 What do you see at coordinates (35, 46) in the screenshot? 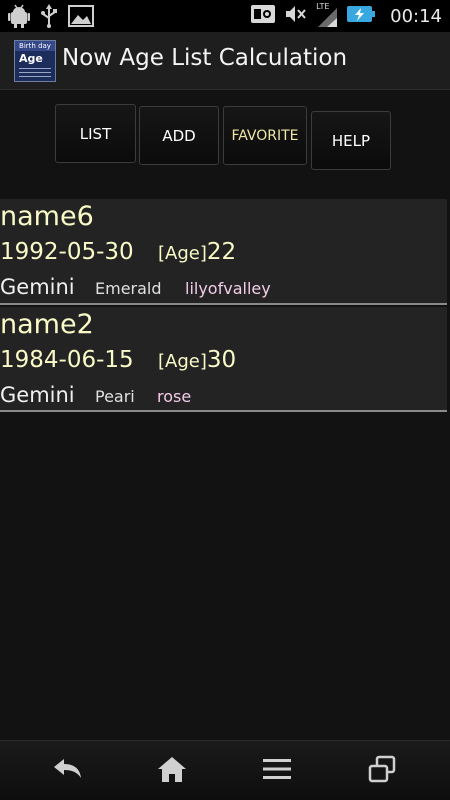
I see `app-icon-header: Birth day` at bounding box center [35, 46].